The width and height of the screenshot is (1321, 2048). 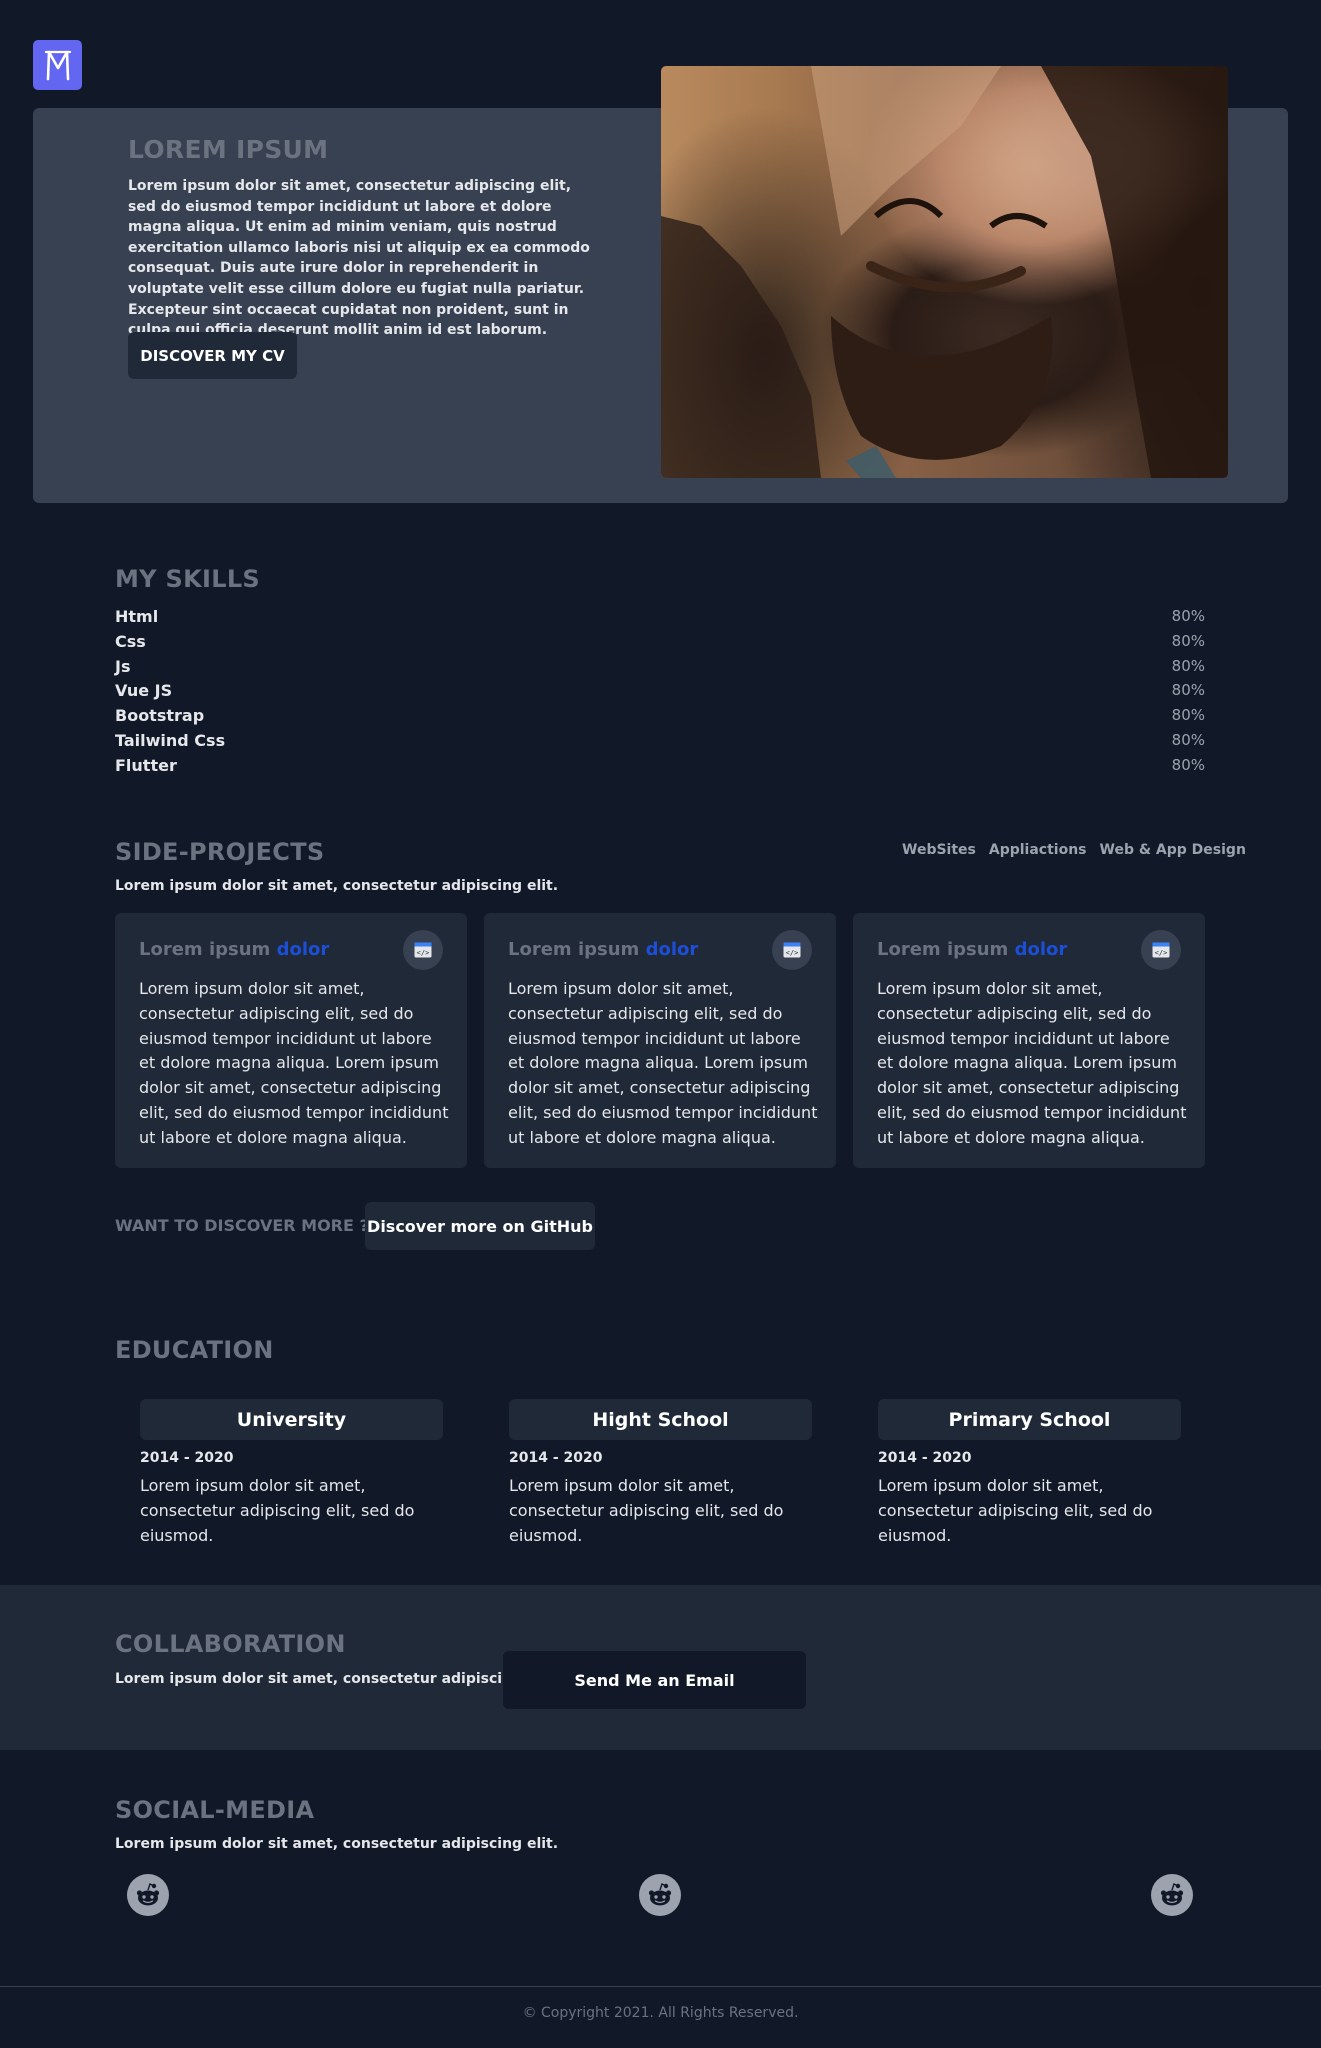 I want to click on footer-copyright: © Copyright 2021. All Rights Reserved., so click(x=660, y=2013).